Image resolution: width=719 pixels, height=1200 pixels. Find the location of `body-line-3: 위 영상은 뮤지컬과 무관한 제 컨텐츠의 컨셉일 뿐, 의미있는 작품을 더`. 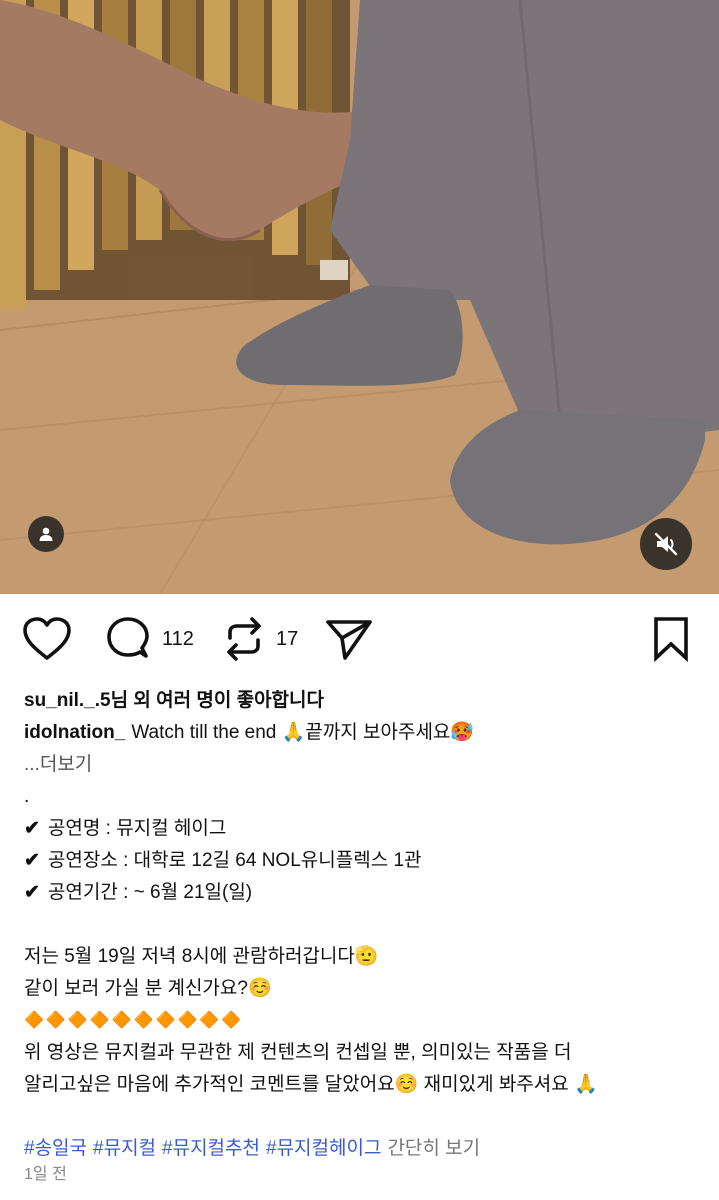

body-line-3: 위 영상은 뮤지컬과 무관한 제 컨텐츠의 컨셉일 뿐, 의미있는 작품을 더 is located at coordinates (298, 1052).